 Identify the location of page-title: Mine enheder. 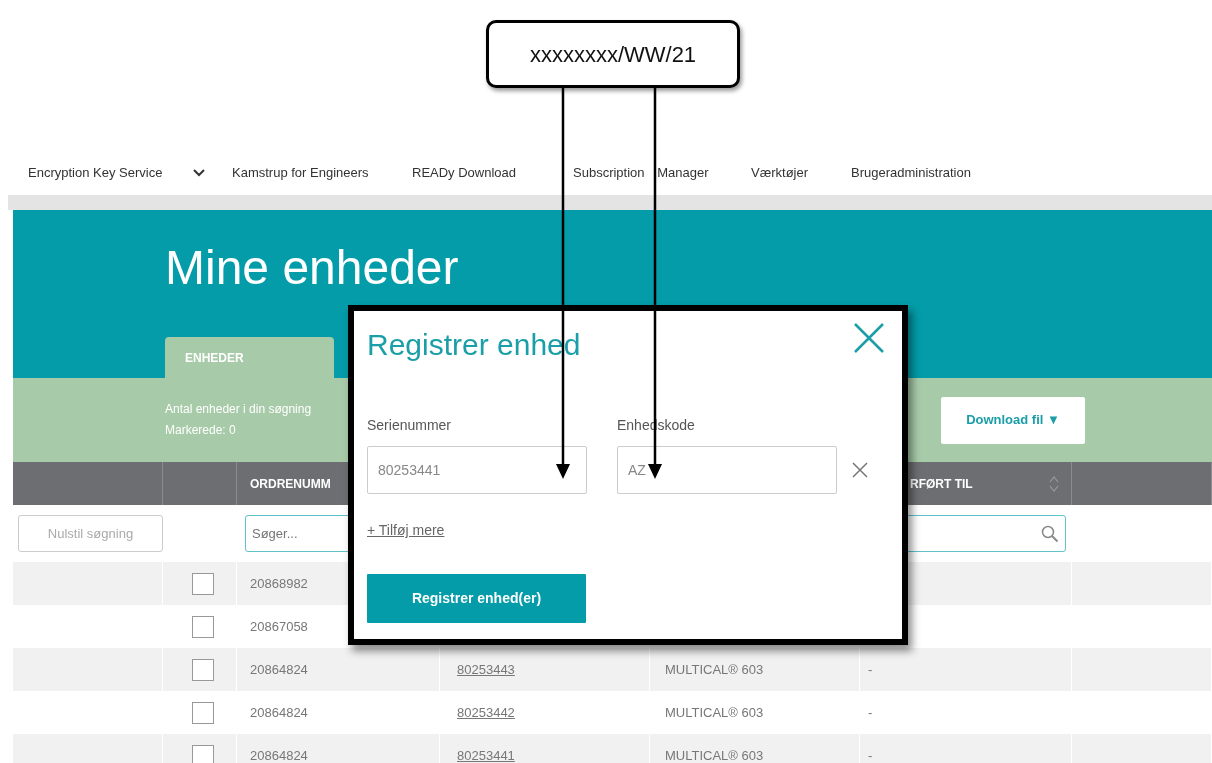
(312, 268).